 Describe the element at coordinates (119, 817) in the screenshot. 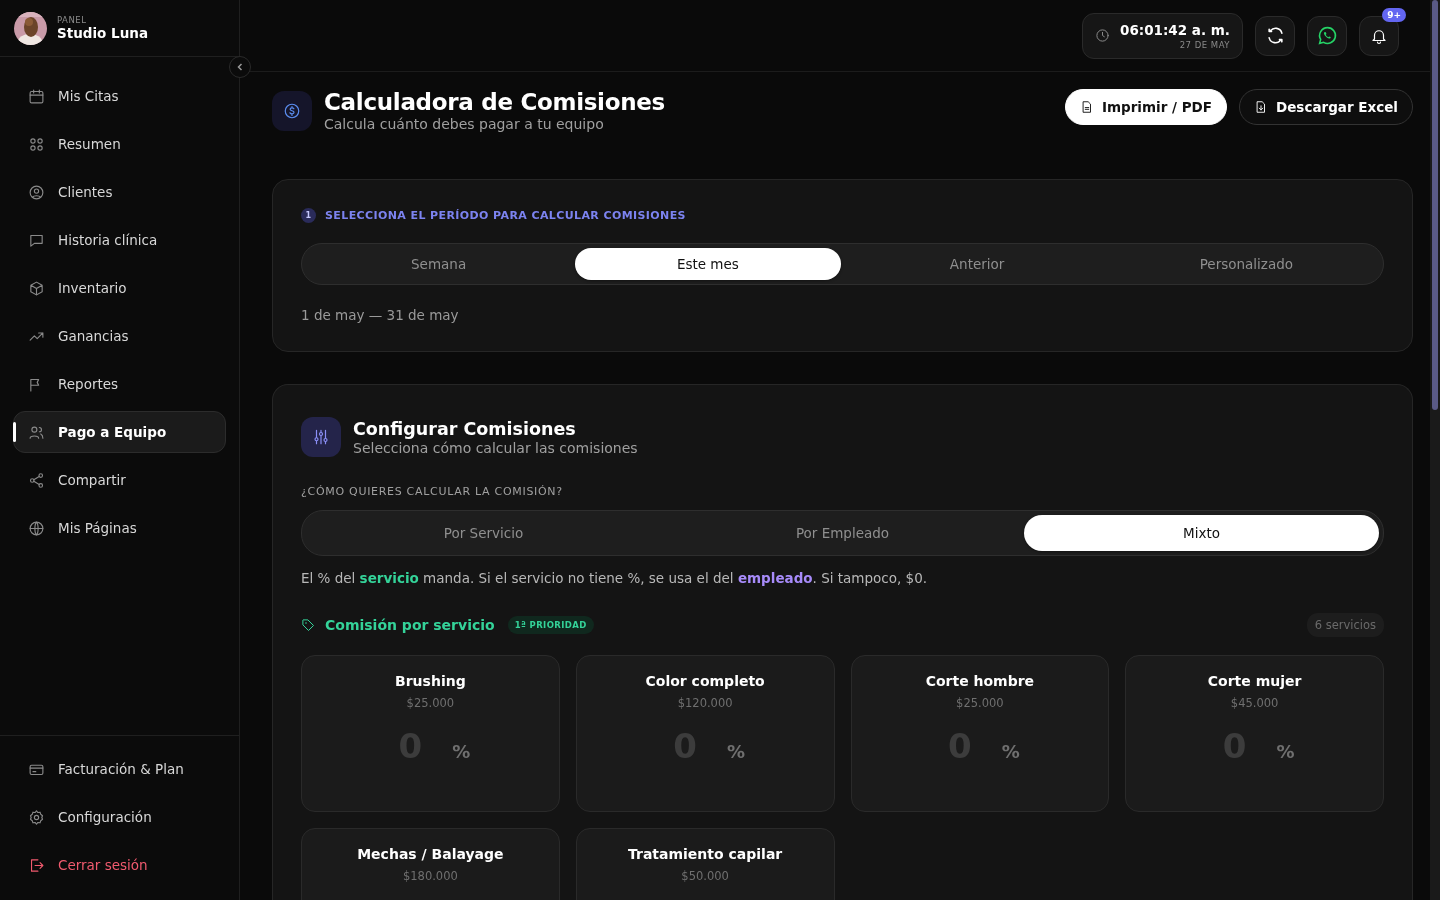

I see `sidebar-item: Configuración` at that location.